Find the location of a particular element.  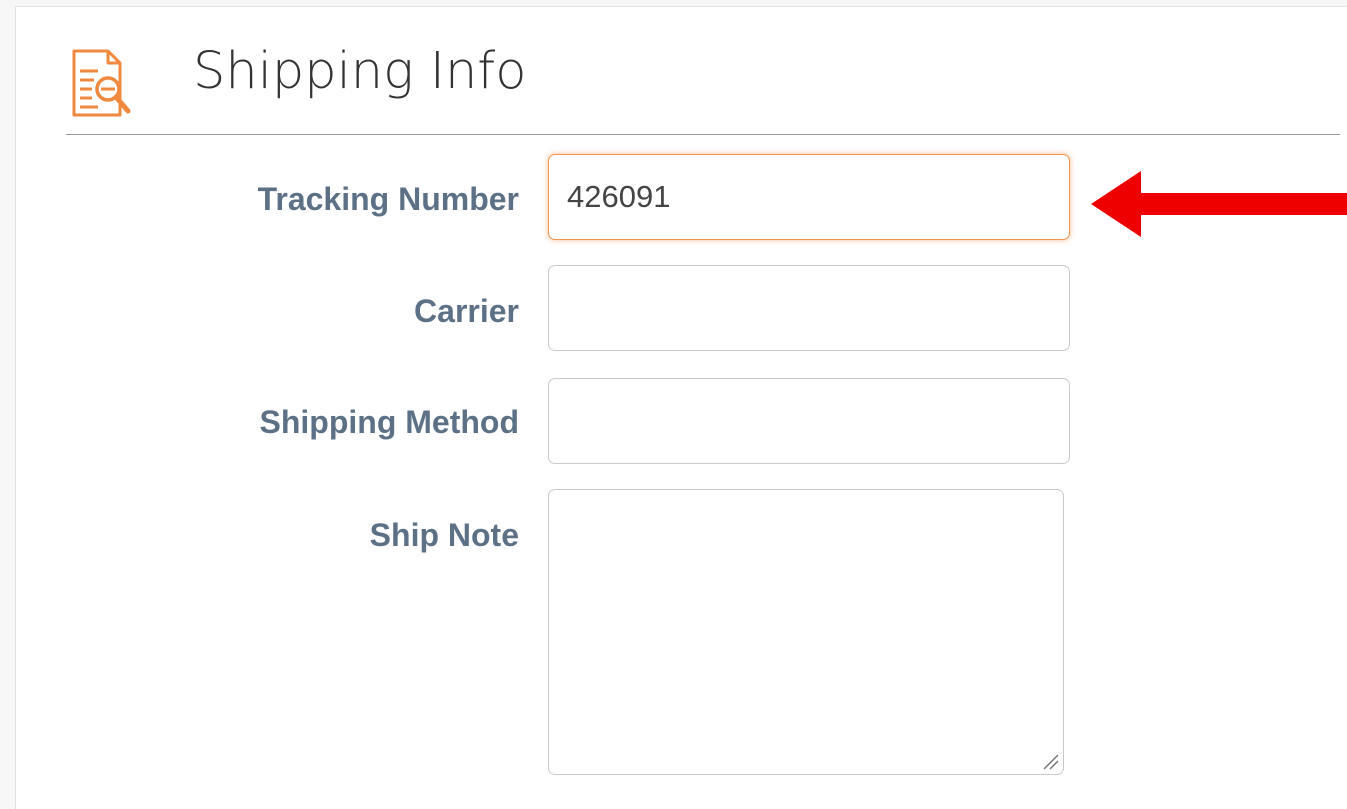

shipping-method-input is located at coordinates (809, 421).